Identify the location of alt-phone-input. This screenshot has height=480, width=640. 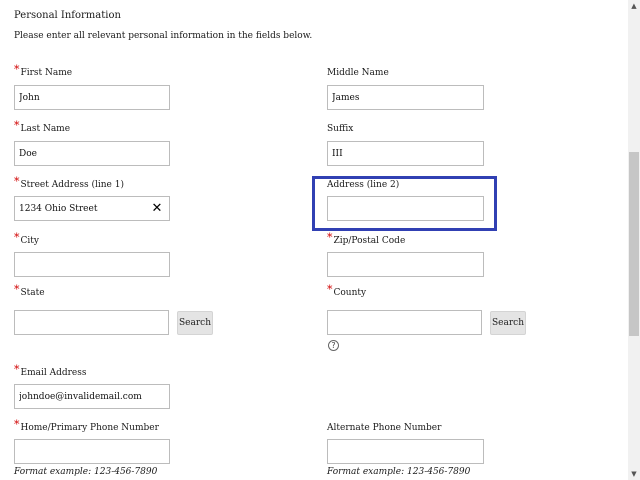
(405, 451).